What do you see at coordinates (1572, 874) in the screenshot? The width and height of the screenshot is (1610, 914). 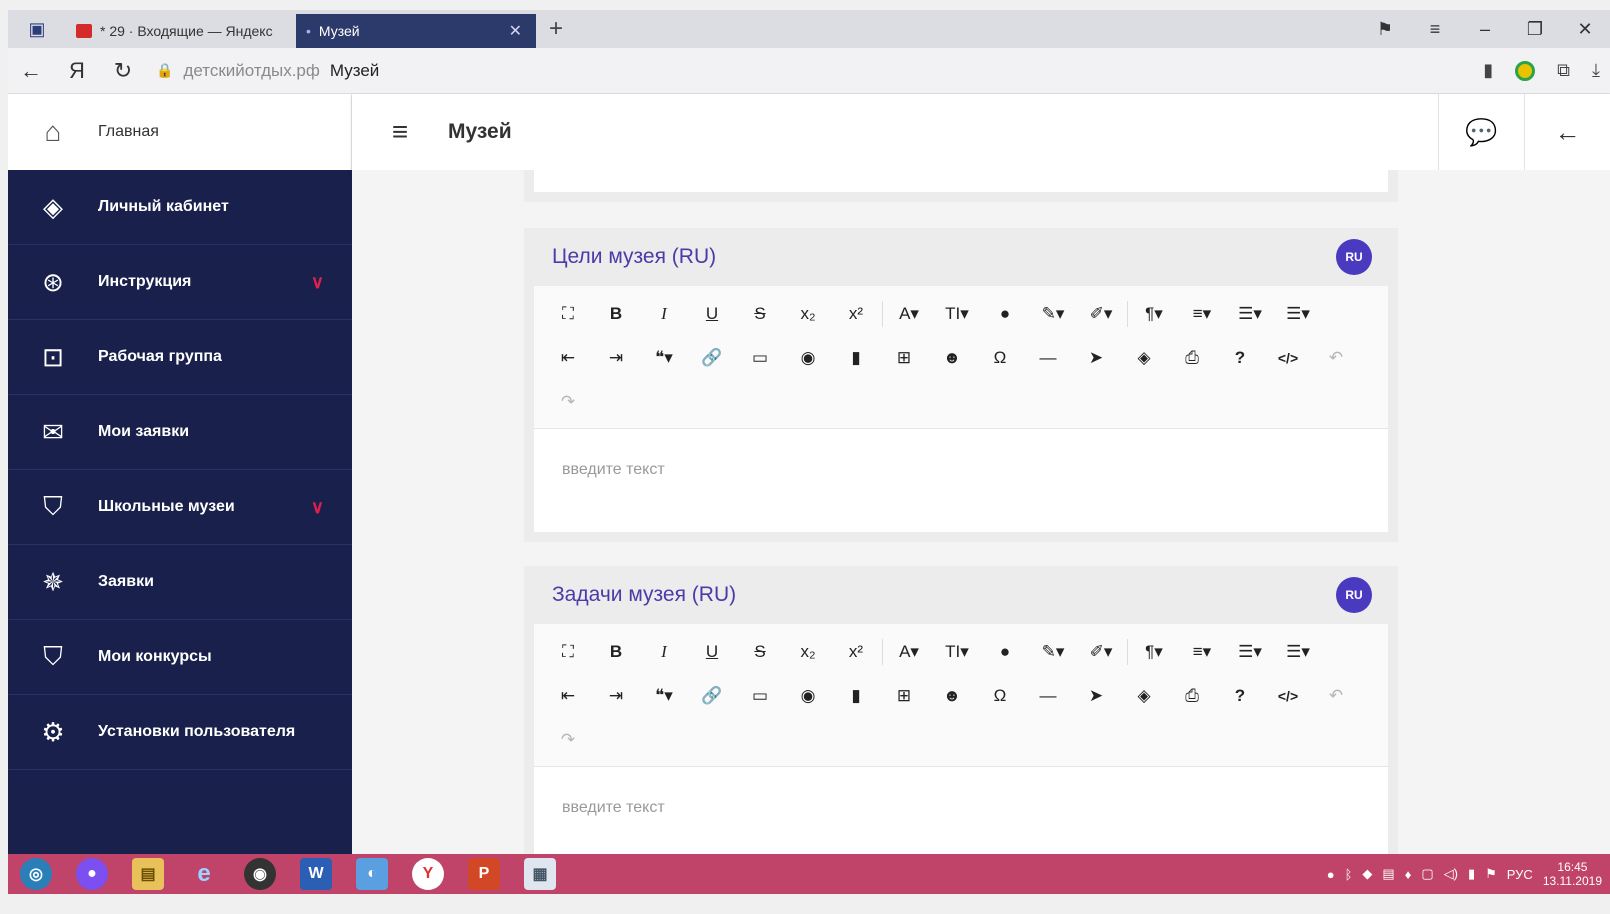 I see `clock: 16:45 13.11.2019` at bounding box center [1572, 874].